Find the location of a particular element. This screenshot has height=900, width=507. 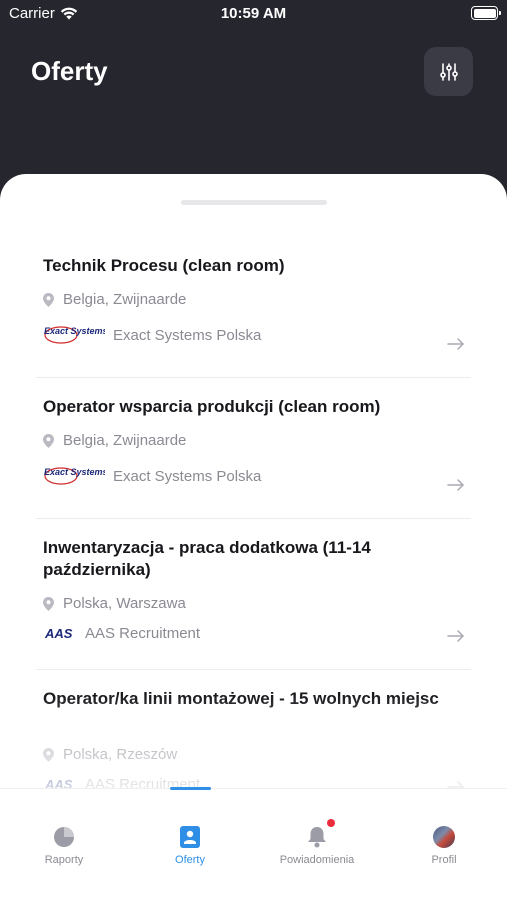

tab-label: Profil is located at coordinates (444, 860).